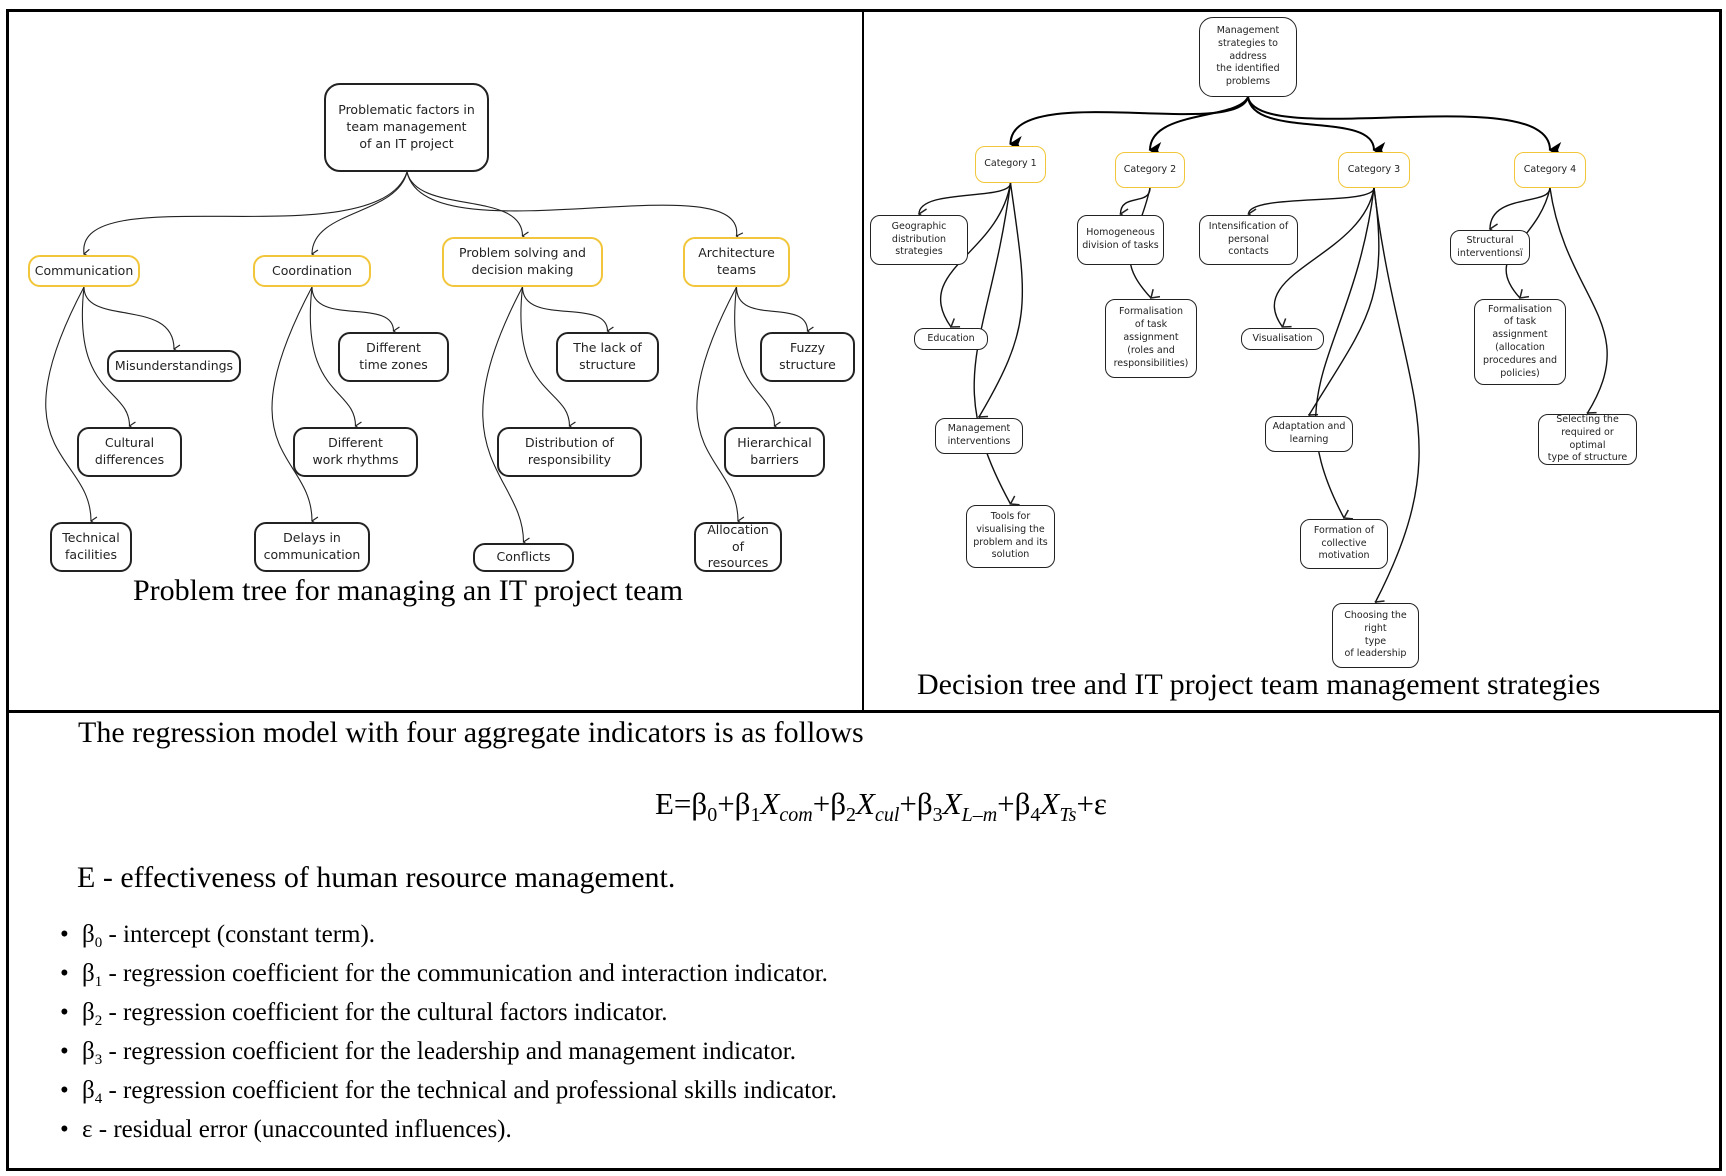 The height and width of the screenshot is (1176, 1726). I want to click on strategy-category-node: Category 3, so click(1374, 170).